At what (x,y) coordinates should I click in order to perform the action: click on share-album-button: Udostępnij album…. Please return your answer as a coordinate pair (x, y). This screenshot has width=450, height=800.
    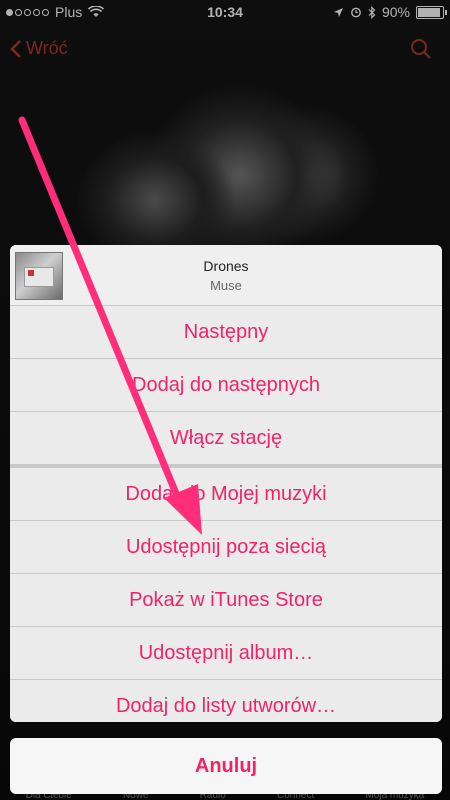
    Looking at the image, I should click on (226, 653).